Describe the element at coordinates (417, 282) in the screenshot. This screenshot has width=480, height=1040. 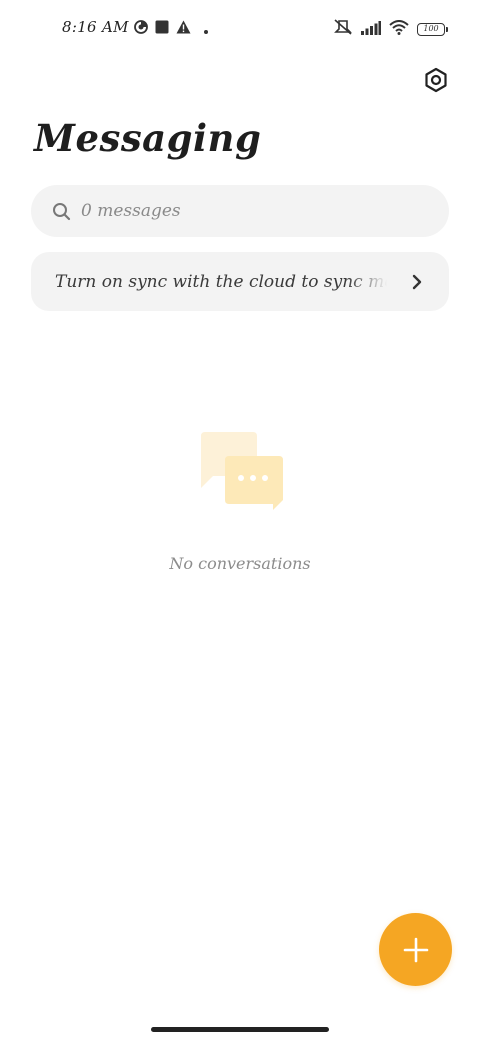
I see `chevron-right-icon` at that location.